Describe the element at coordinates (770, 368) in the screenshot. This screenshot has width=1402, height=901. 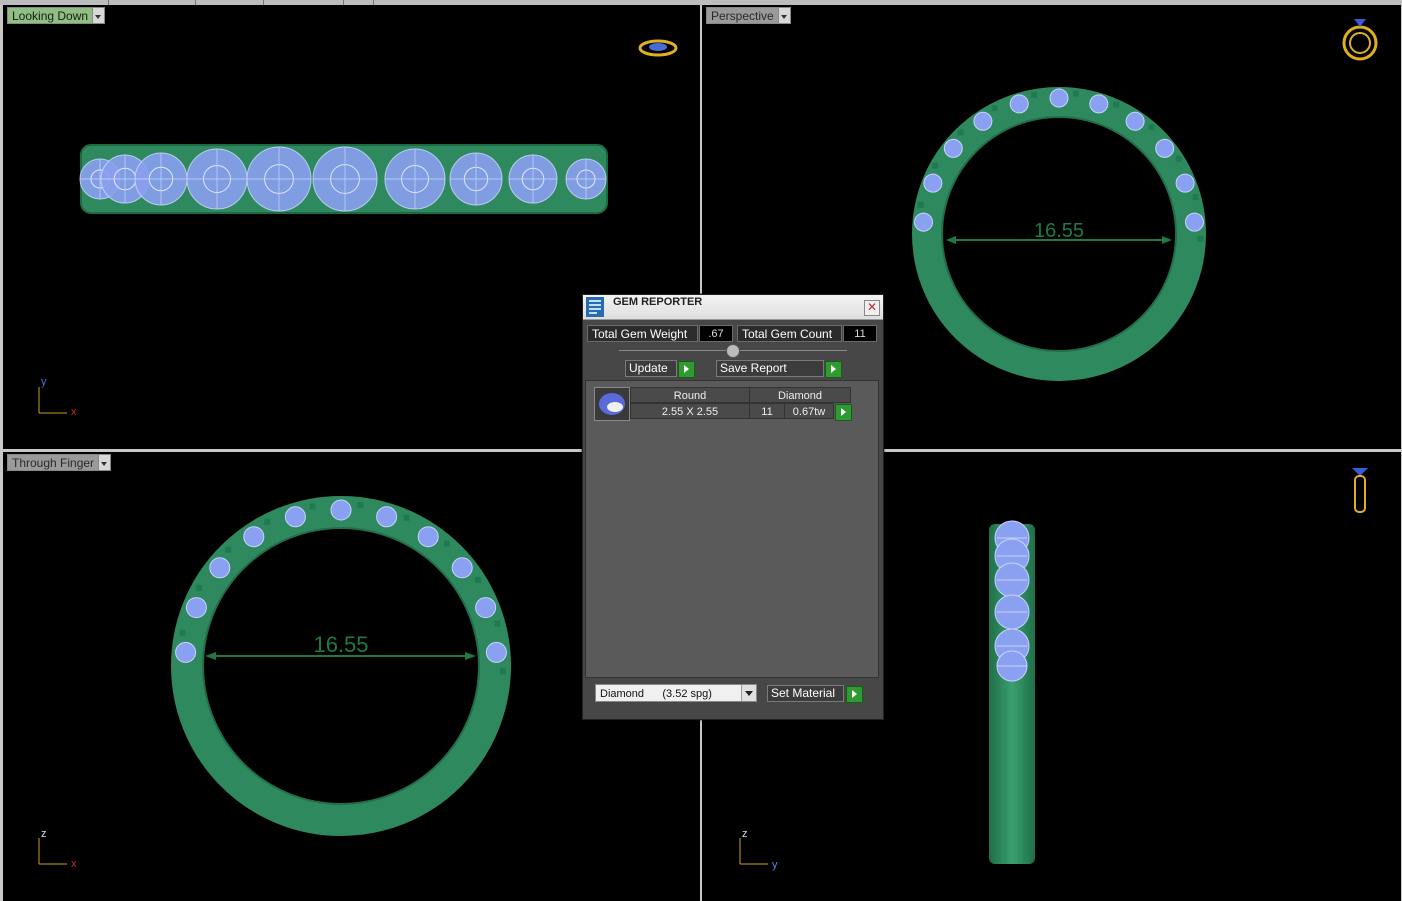
I see `save-report-button: Save Report` at that location.